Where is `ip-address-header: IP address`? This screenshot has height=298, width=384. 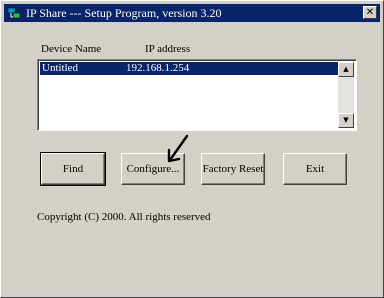 ip-address-header: IP address is located at coordinates (168, 49).